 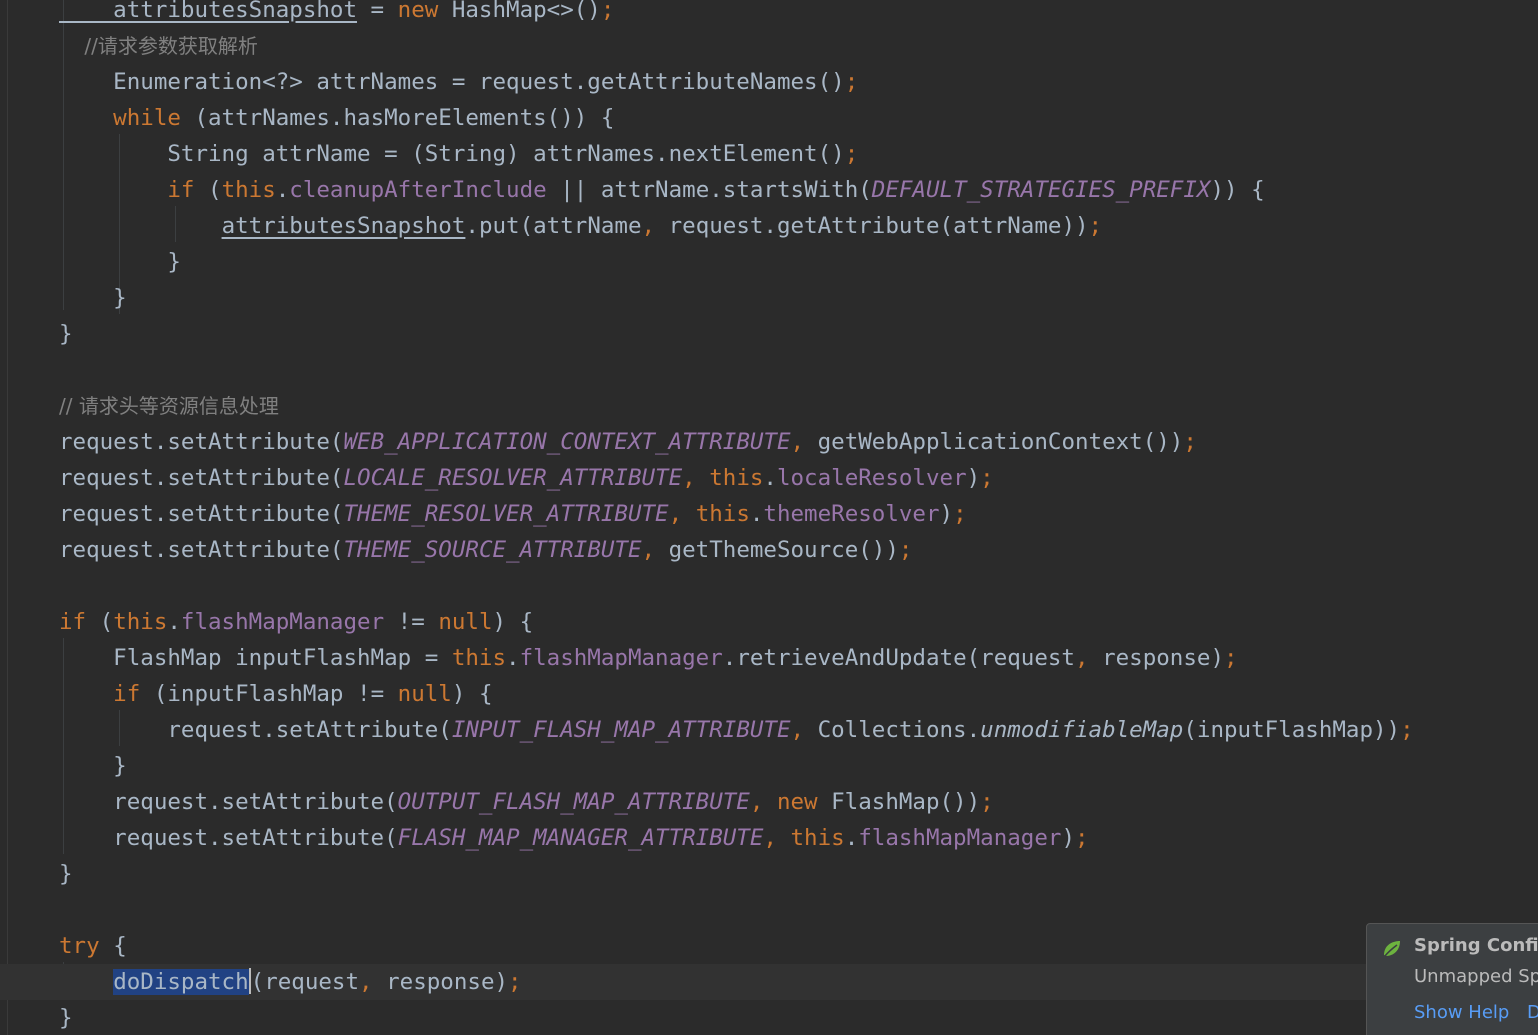 I want to click on code-token: unmodifiableMap, so click(x=1082, y=730).